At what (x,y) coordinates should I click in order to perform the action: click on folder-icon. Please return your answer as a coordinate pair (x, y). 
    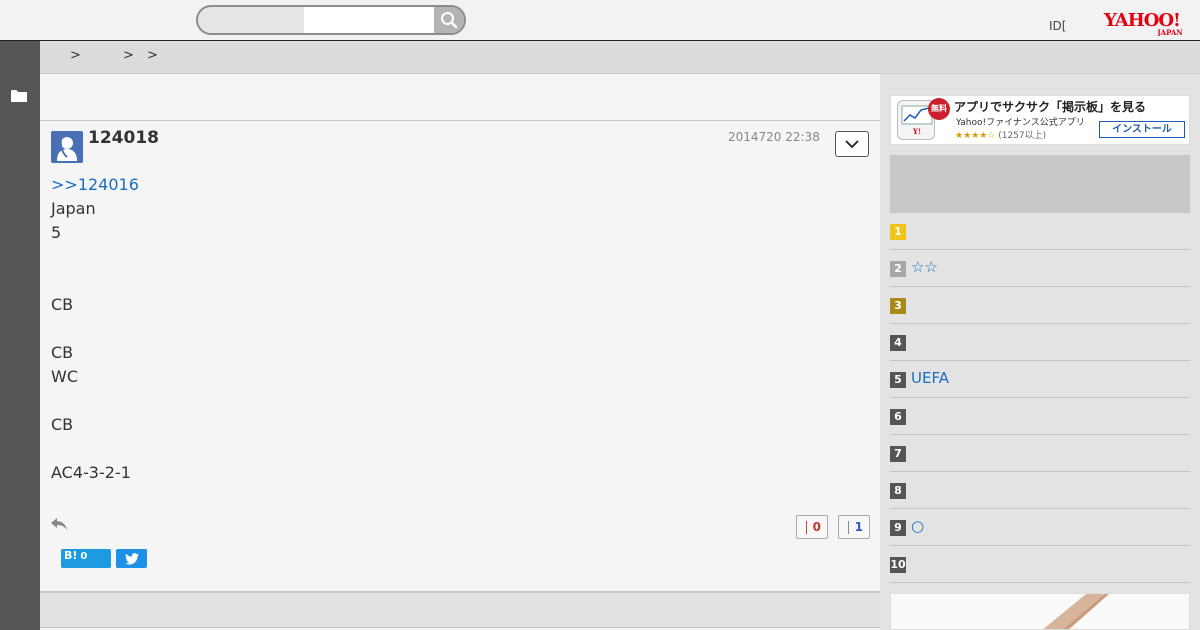
    Looking at the image, I should click on (19, 95).